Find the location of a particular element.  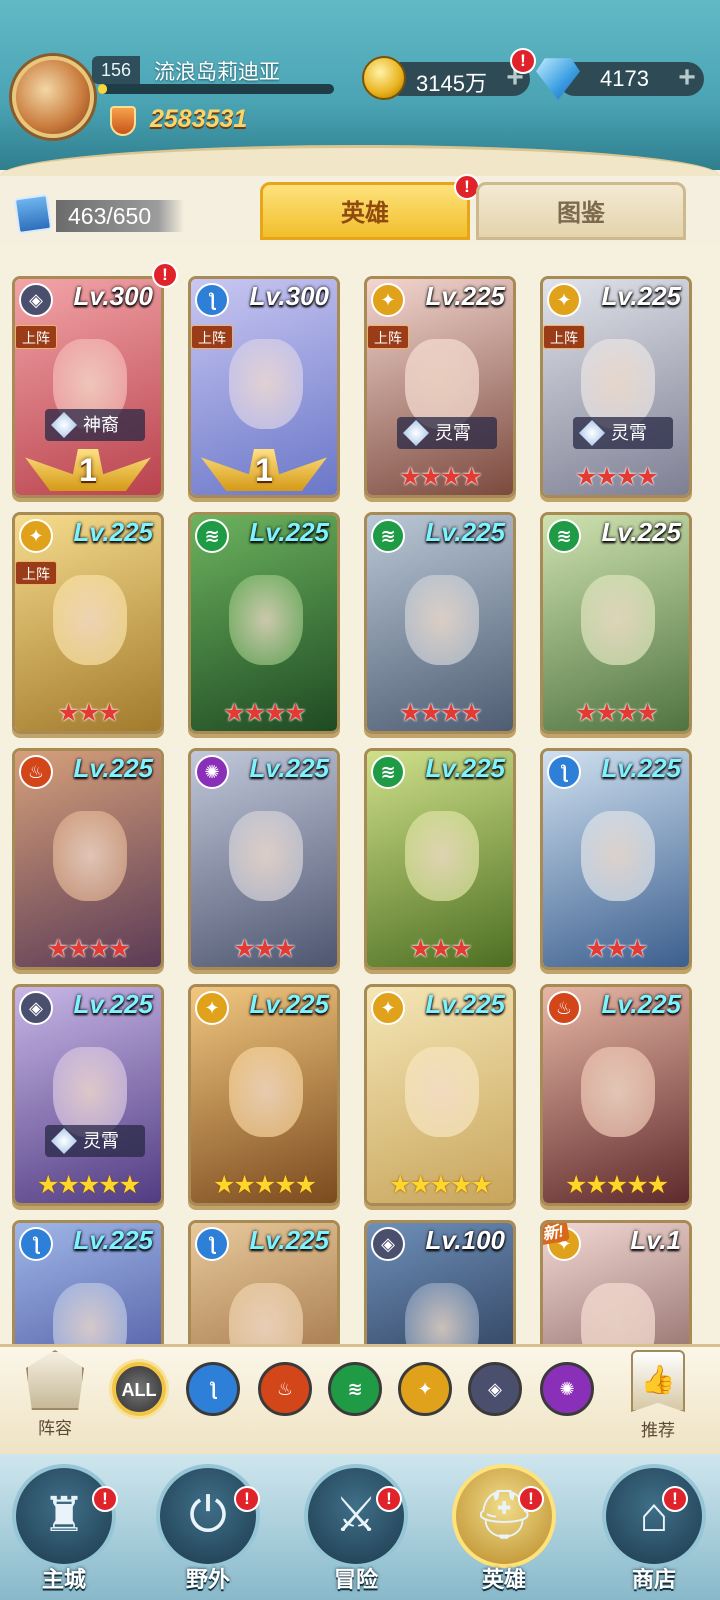

faction-void-icon: ✺ is located at coordinates (212, 772).